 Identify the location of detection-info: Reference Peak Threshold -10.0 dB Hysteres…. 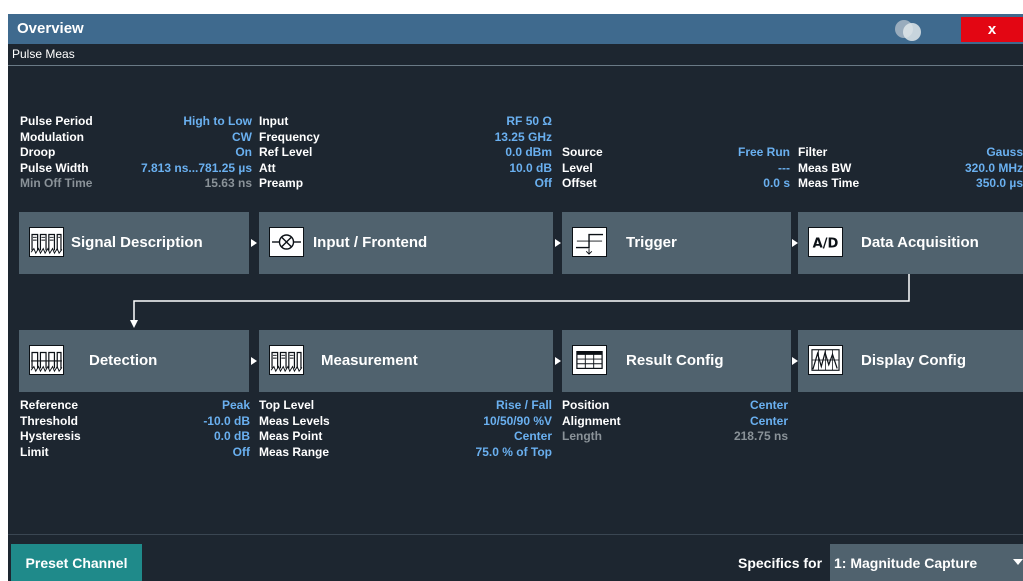
(135, 429).